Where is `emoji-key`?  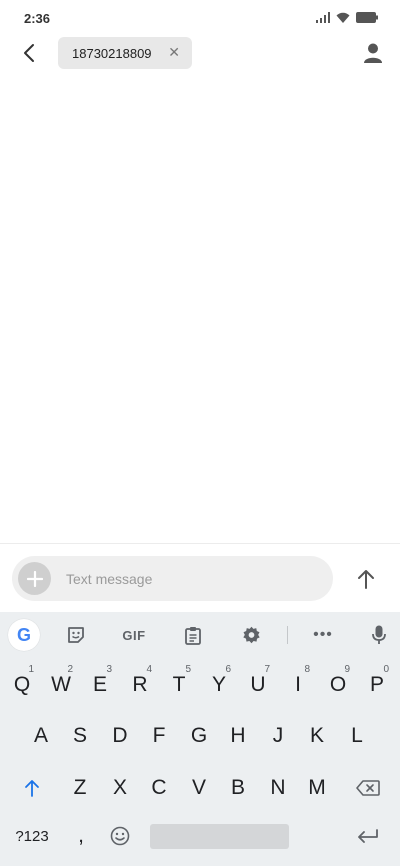 emoji-key is located at coordinates (120, 836).